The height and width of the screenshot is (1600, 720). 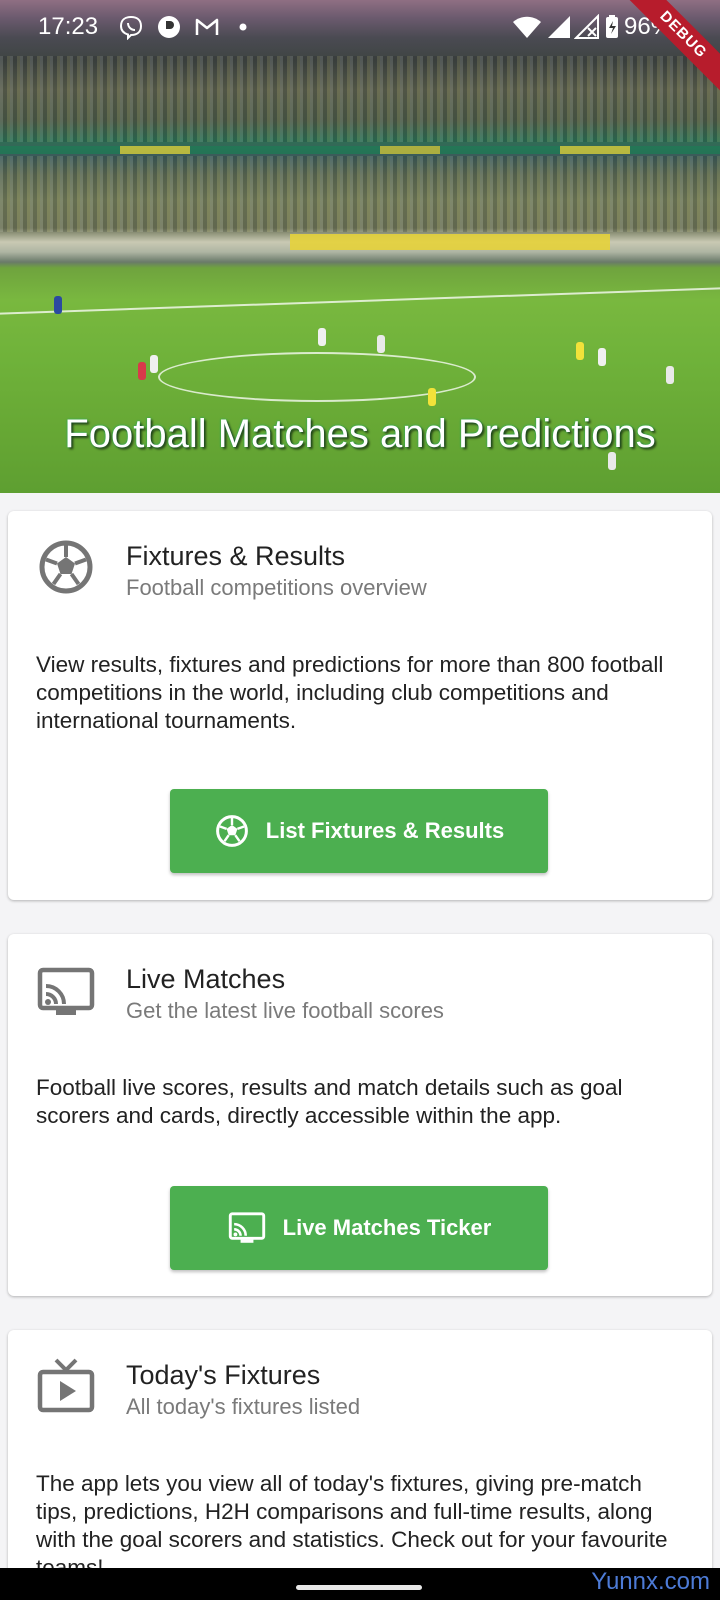 I want to click on card-title: Live Matches, so click(x=206, y=979).